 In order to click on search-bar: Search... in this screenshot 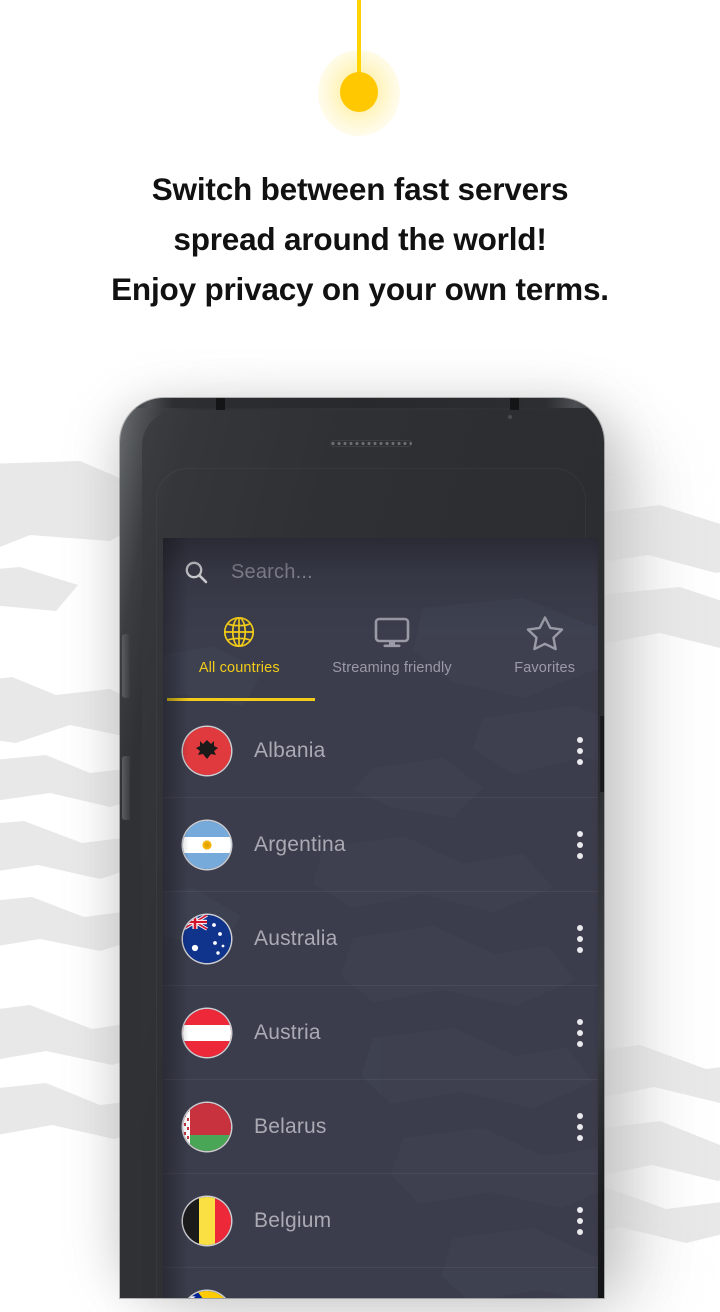, I will do `click(380, 572)`.